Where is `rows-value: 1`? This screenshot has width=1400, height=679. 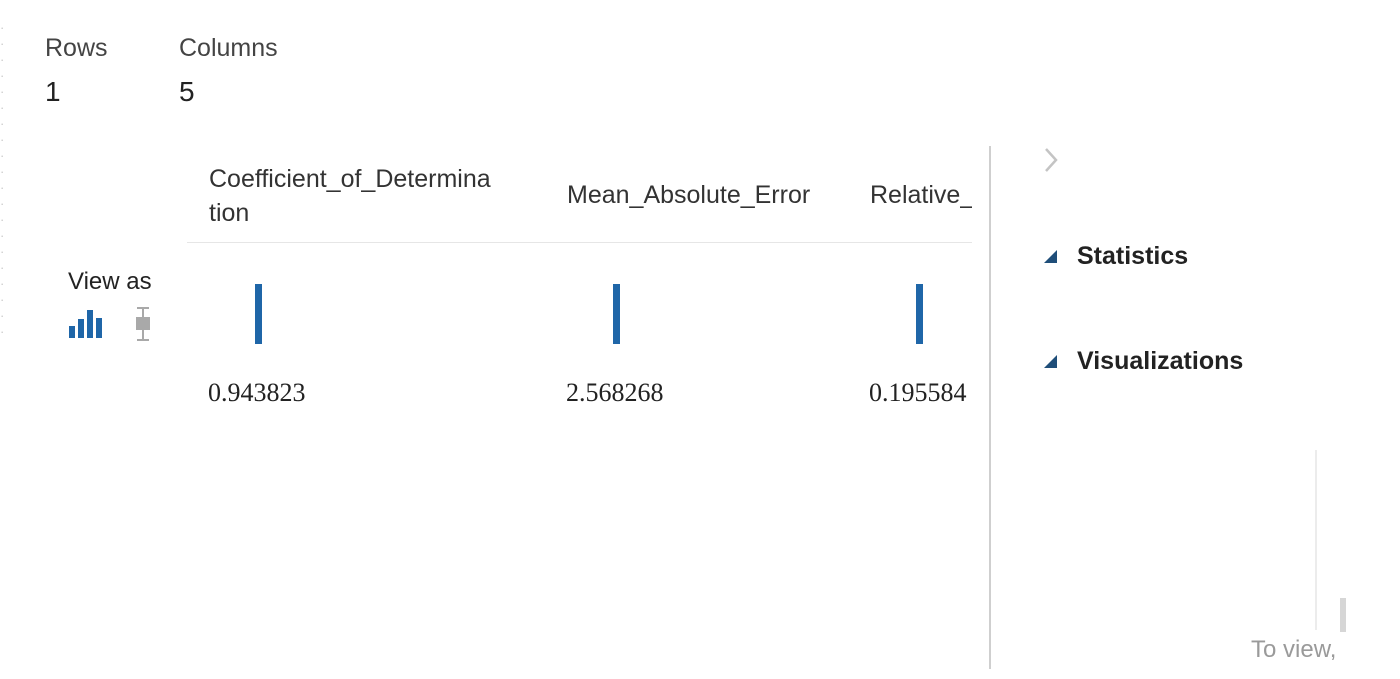
rows-value: 1 is located at coordinates (53, 91).